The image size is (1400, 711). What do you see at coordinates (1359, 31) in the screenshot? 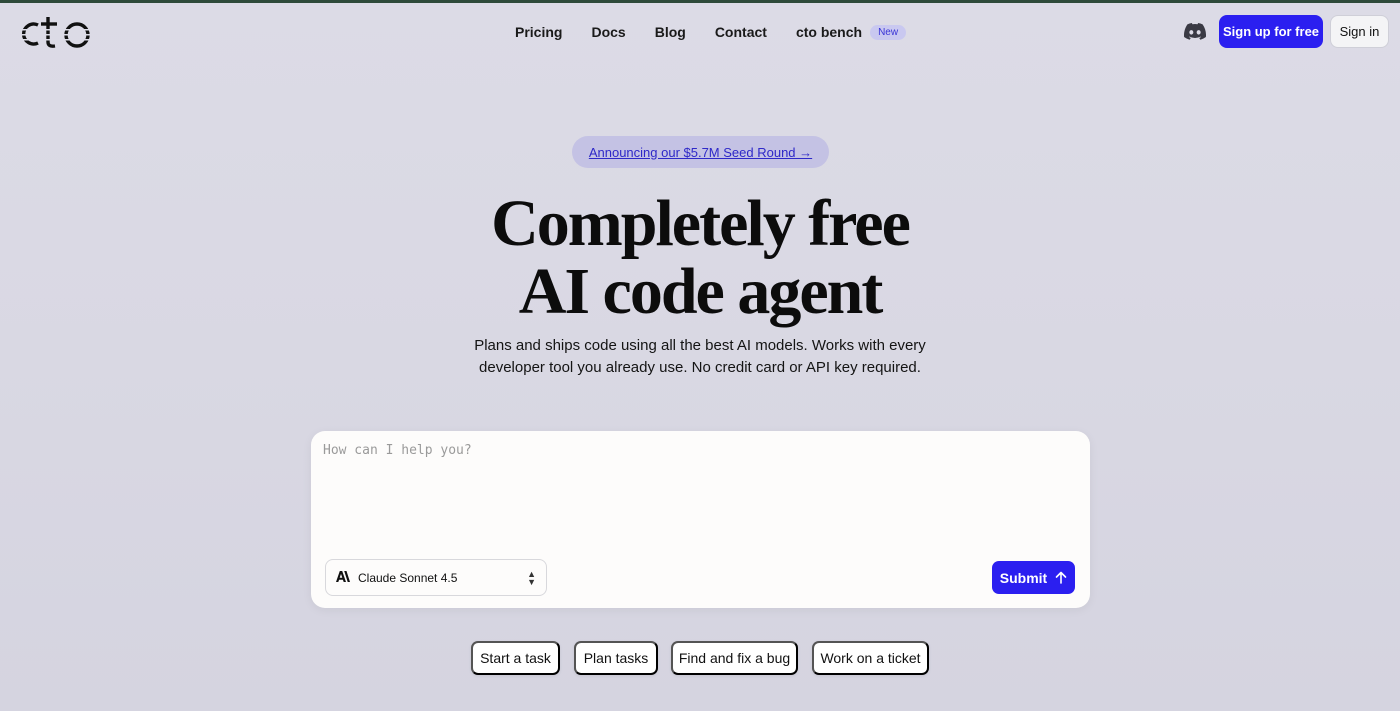
I see `sign-in-button: Sign in` at bounding box center [1359, 31].